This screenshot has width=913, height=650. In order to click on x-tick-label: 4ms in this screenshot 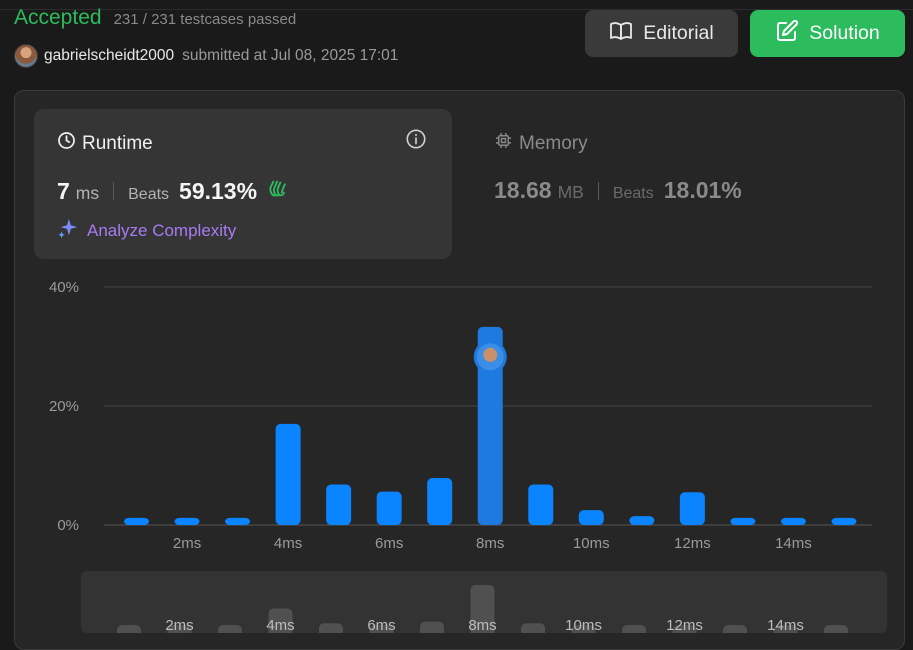, I will do `click(288, 543)`.